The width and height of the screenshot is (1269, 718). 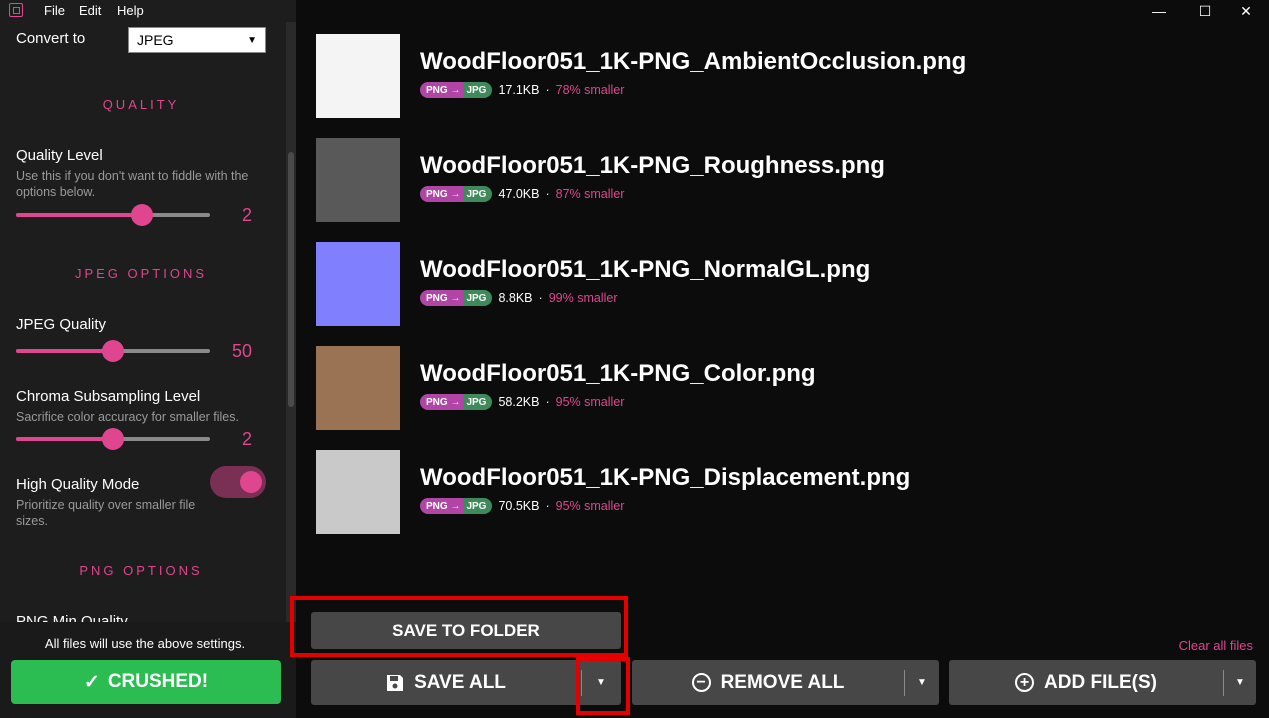 I want to click on file-size: 8.8KB, so click(x=515, y=298).